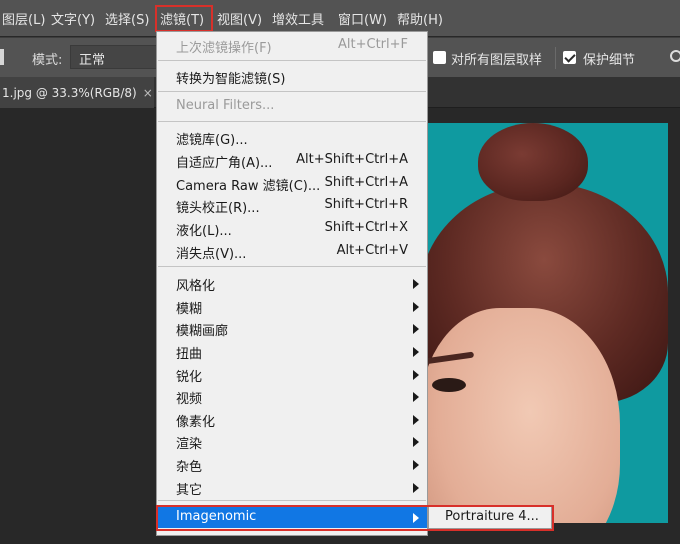 The image size is (680, 544). What do you see at coordinates (127, 18) in the screenshot?
I see `menu-select: 选择(S)` at bounding box center [127, 18].